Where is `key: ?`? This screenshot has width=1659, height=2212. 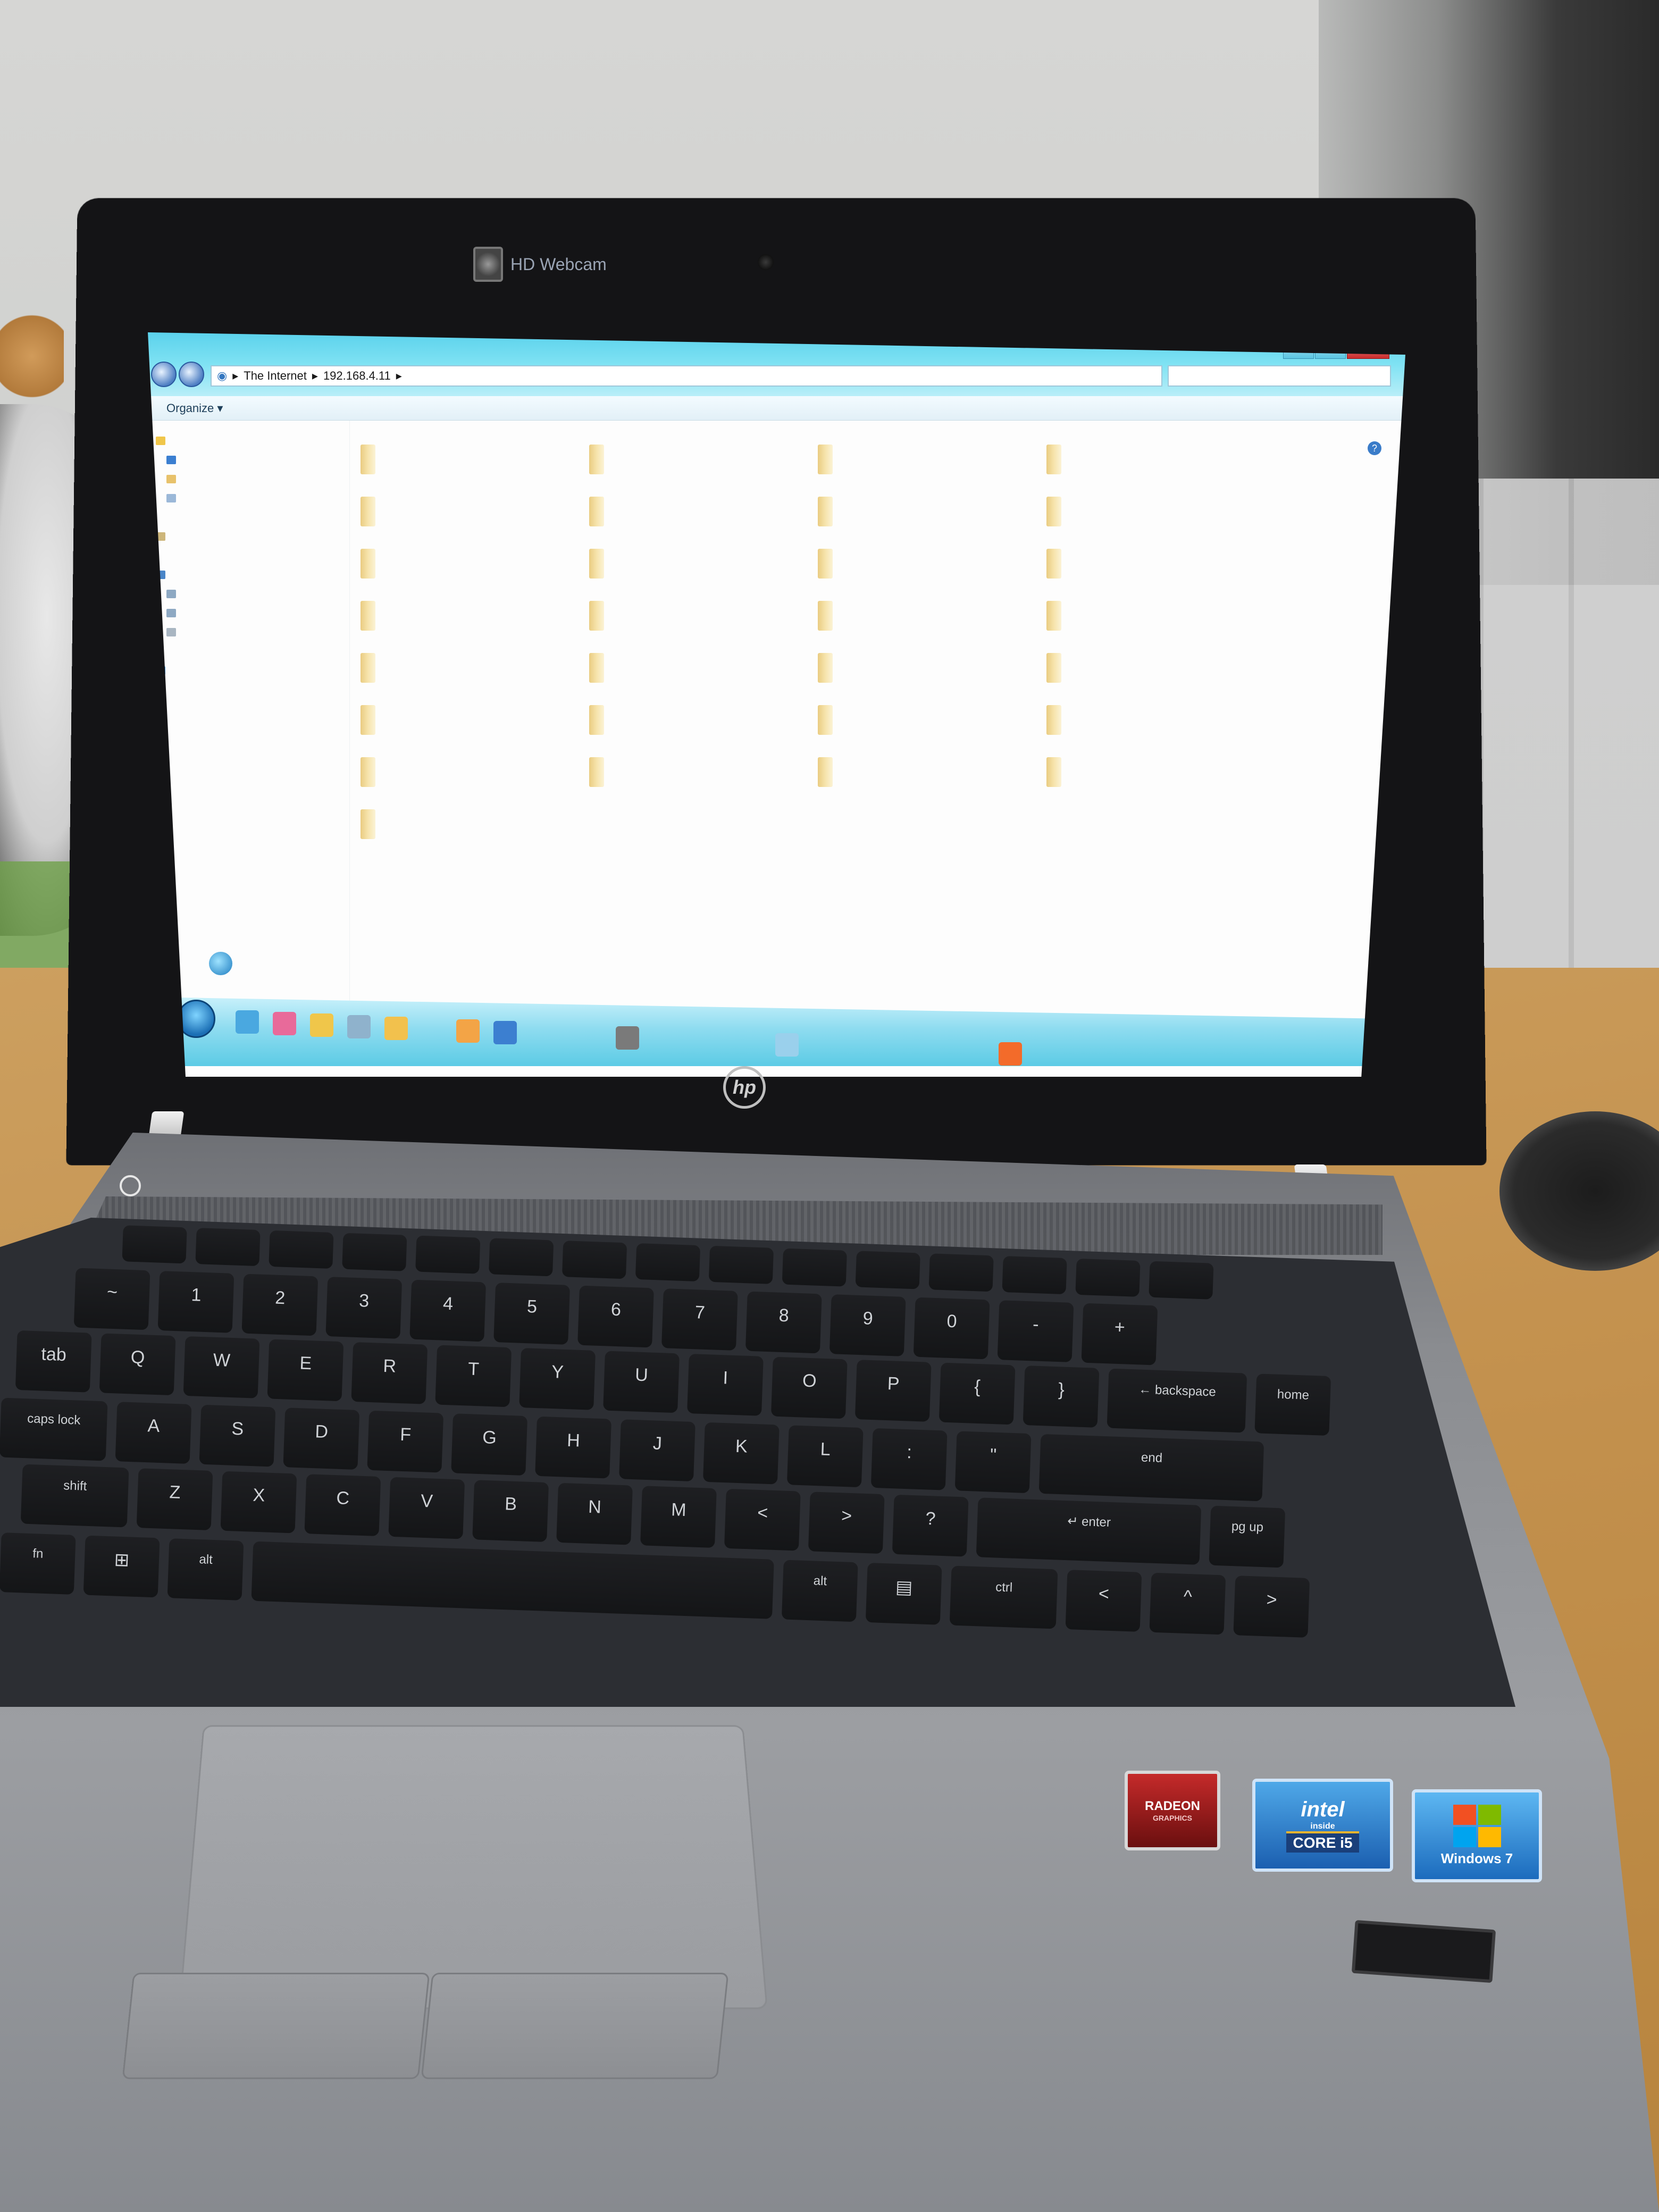
key: ? is located at coordinates (930, 1525).